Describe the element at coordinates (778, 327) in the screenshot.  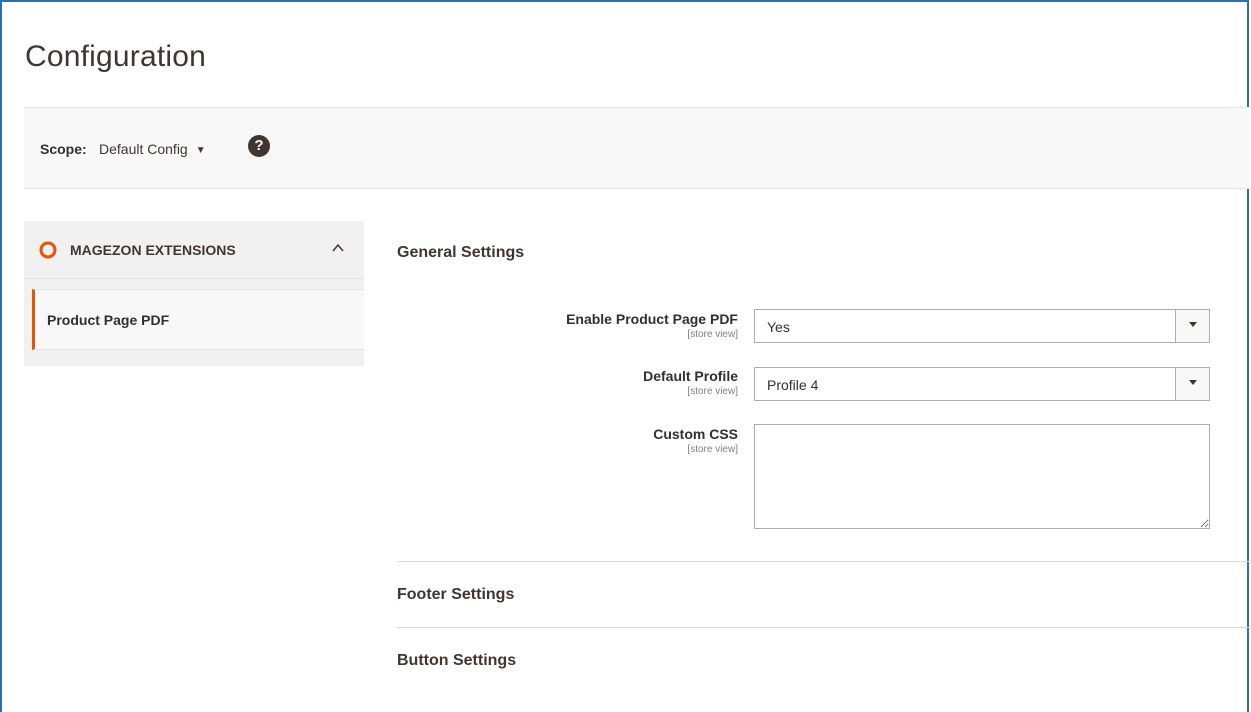
I see `enable-pdf-value: Yes` at that location.